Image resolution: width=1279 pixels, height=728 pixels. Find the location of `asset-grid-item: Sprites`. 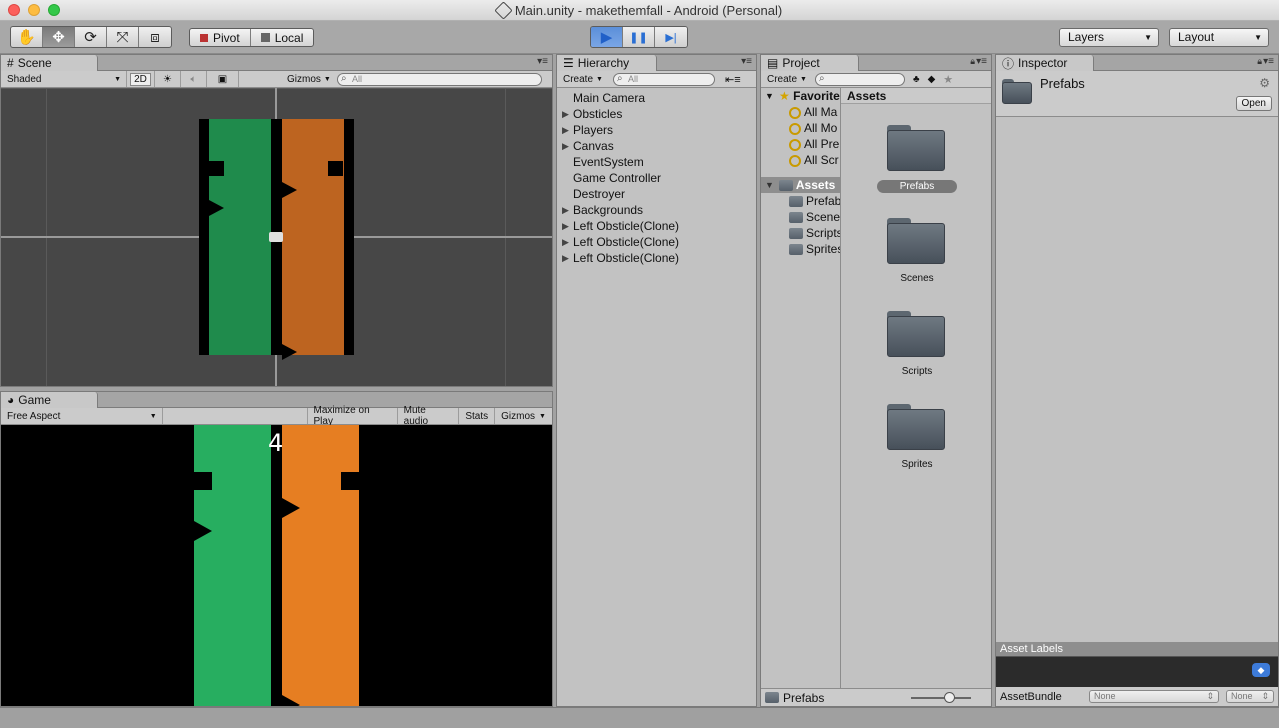

asset-grid-item: Sprites is located at coordinates (916, 428).